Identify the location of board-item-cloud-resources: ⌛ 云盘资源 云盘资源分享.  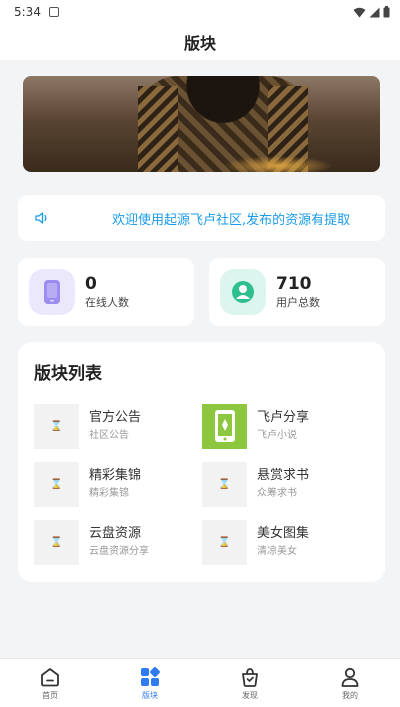
(114, 542).